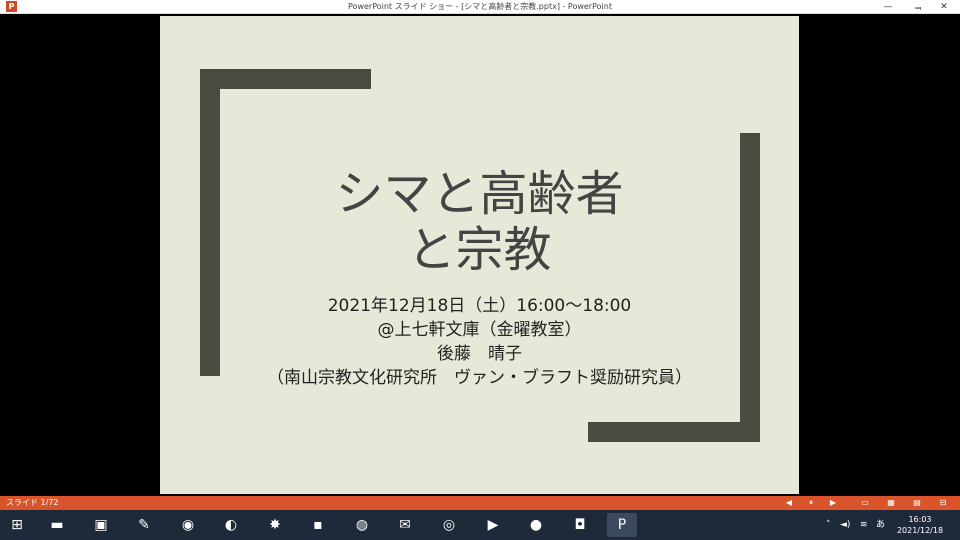 This screenshot has width=960, height=540. What do you see at coordinates (864, 525) in the screenshot?
I see `wifi-icon: ≋` at bounding box center [864, 525].